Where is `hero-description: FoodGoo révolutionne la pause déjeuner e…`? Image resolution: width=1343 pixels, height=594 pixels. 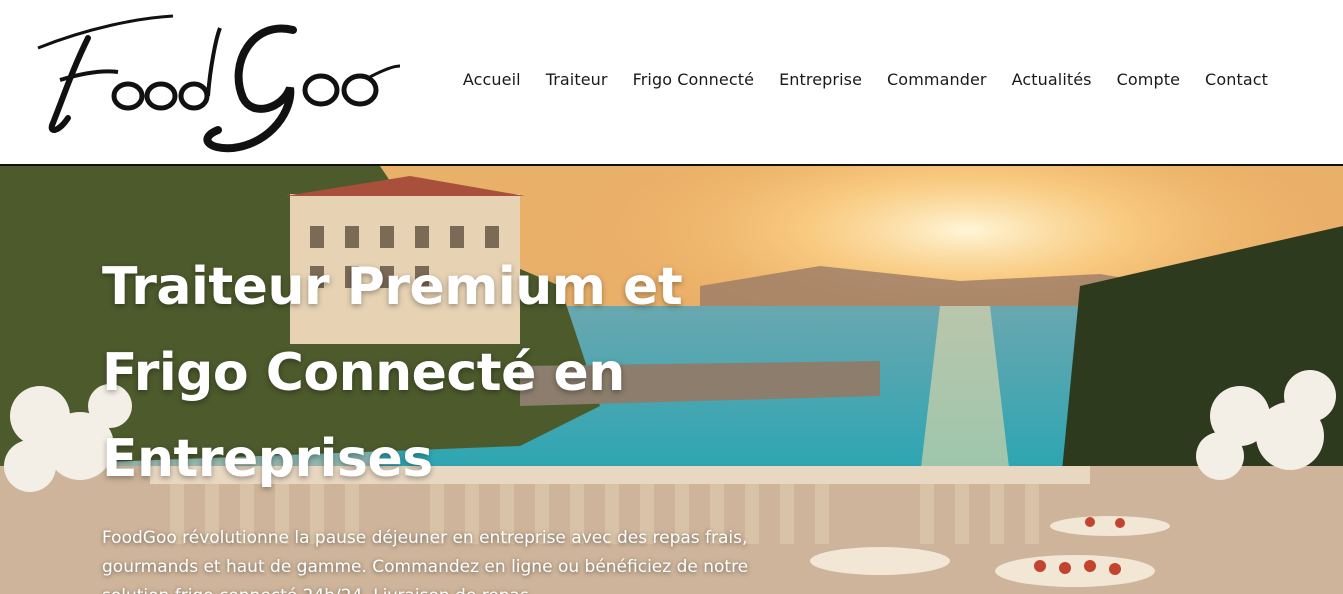
hero-description: FoodGoo révolutionne la pause déjeuner e… is located at coordinates (425, 561).